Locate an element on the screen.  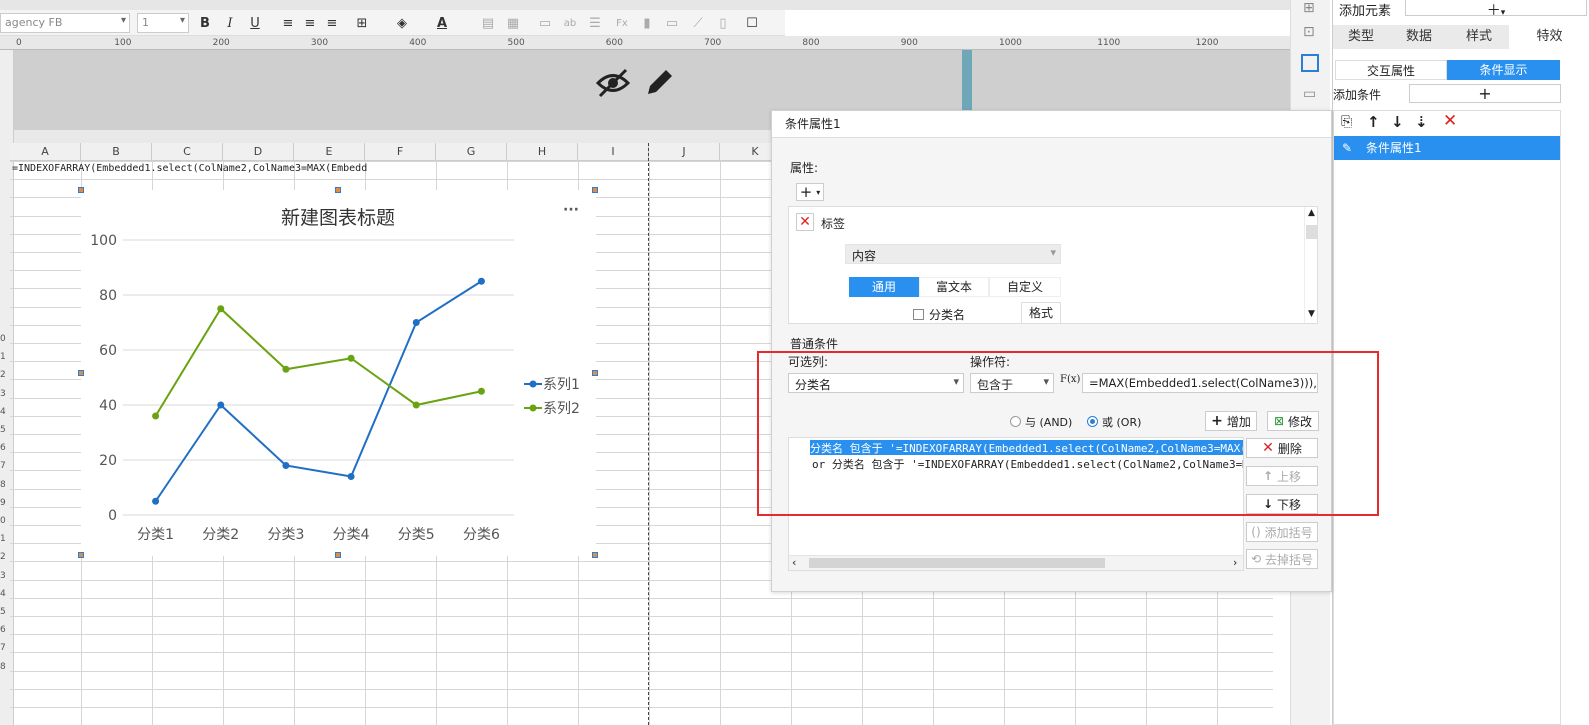
tab-general: 通用 is located at coordinates (884, 287).